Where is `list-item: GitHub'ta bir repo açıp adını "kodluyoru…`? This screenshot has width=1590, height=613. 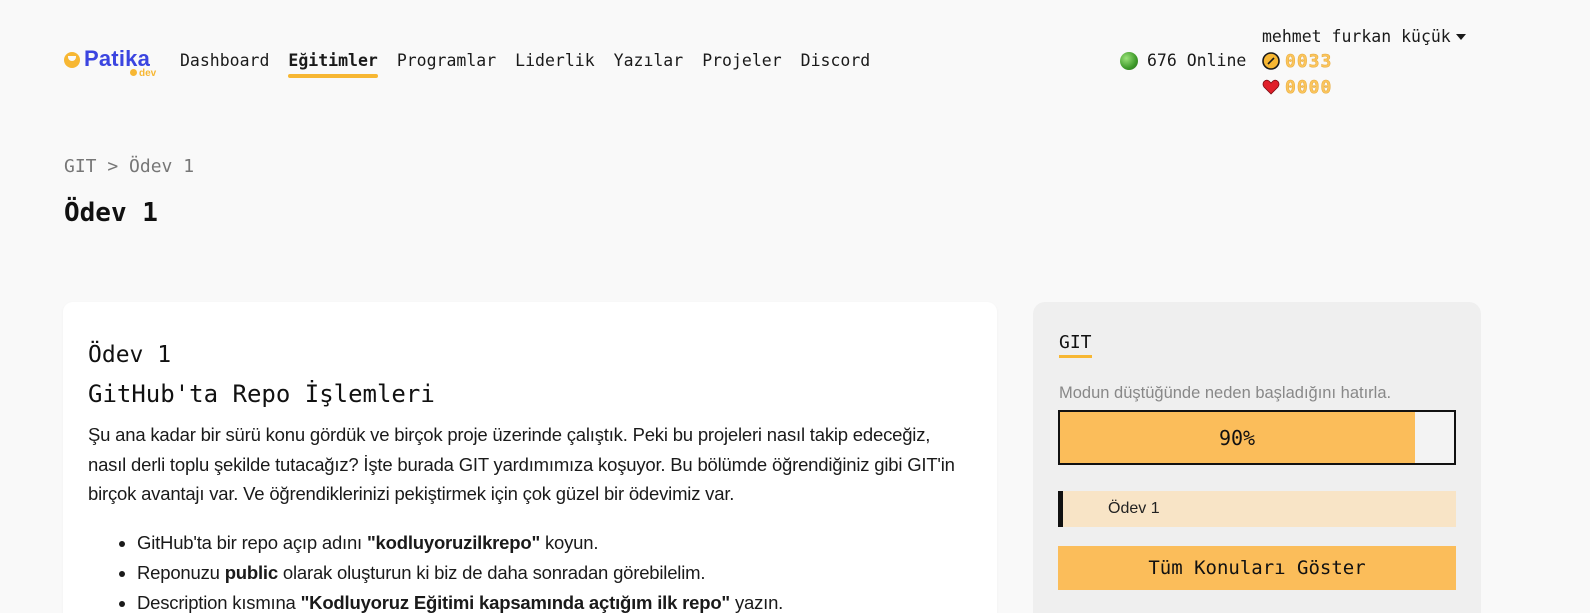 list-item: GitHub'ta bir repo açıp adını "kodluyoru… is located at coordinates (557, 543).